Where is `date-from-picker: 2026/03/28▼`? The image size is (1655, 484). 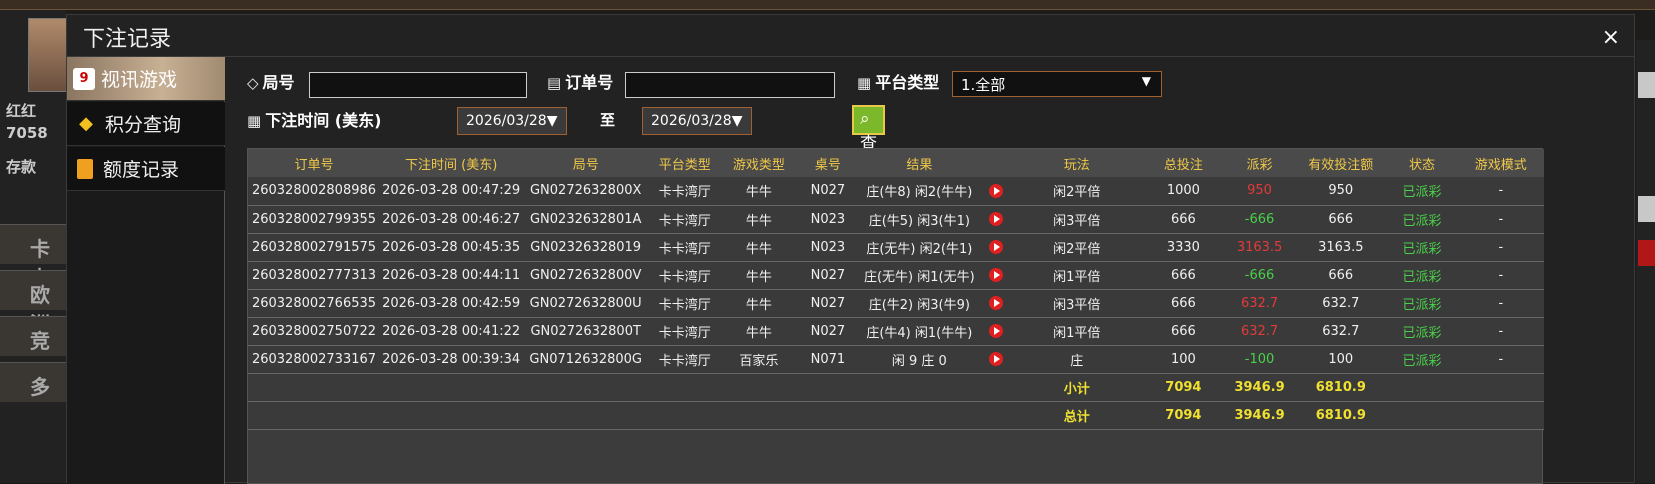
date-from-picker: 2026/03/28▼ is located at coordinates (512, 121).